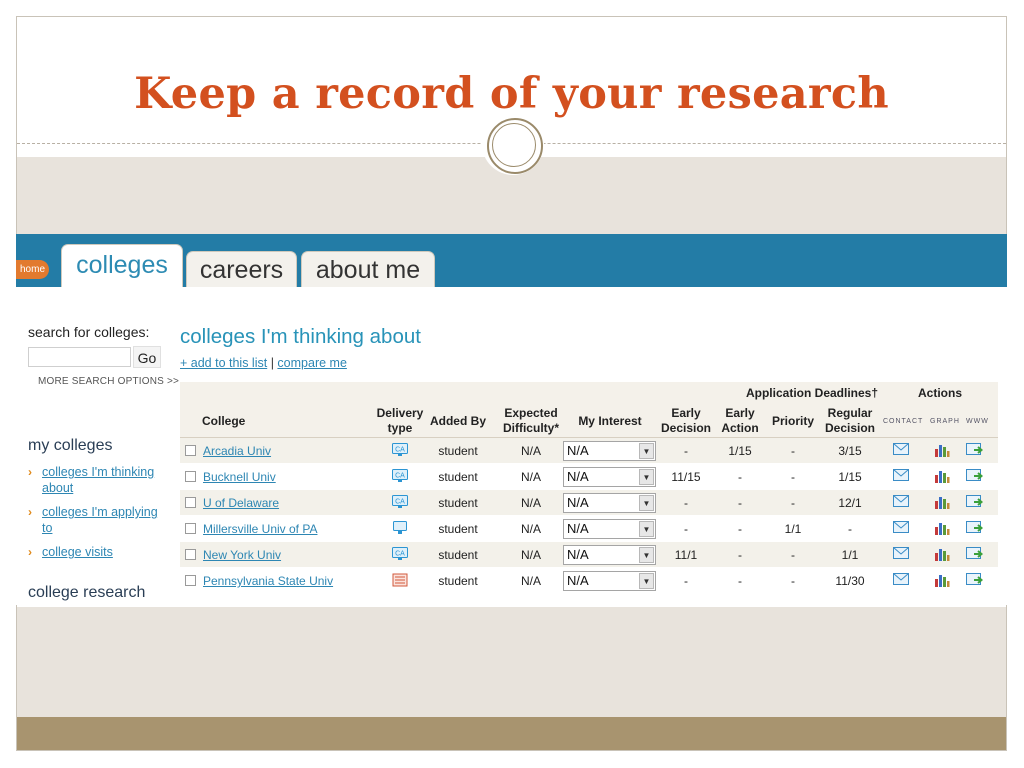 The height and width of the screenshot is (768, 1024). I want to click on compare-me-link: compare me, so click(311, 363).